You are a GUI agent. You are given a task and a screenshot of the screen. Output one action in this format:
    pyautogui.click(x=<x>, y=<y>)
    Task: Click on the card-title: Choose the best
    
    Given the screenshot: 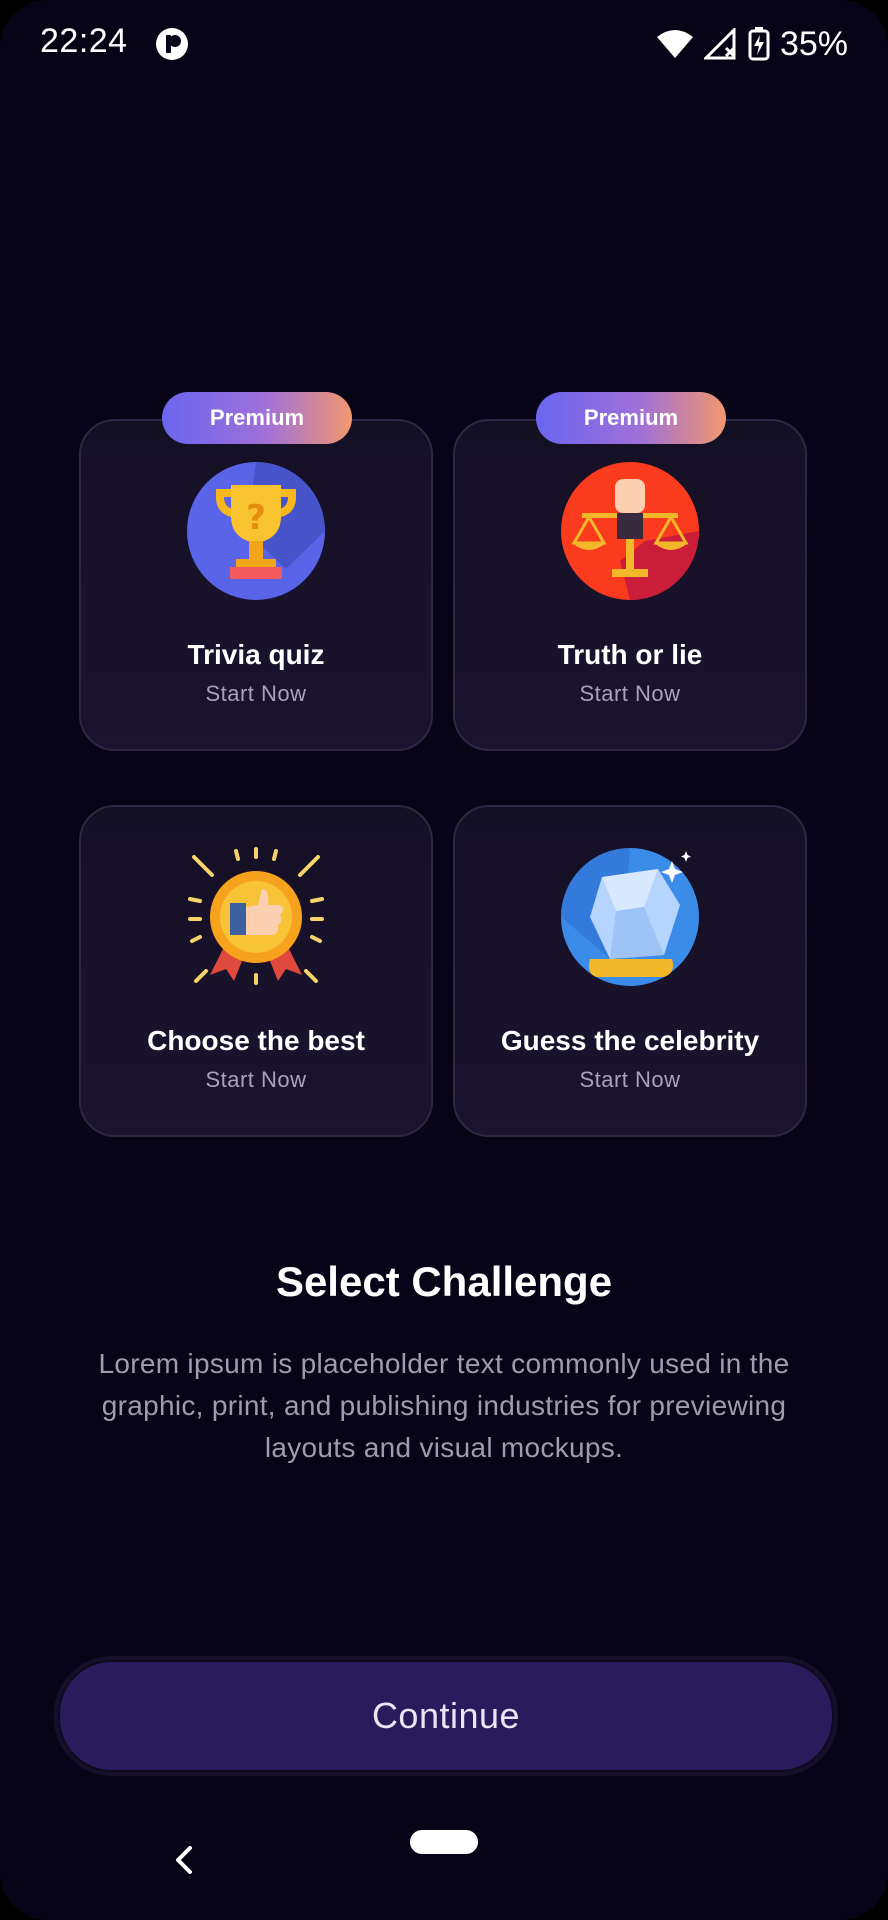 What is the action you would take?
    pyautogui.click(x=256, y=1040)
    